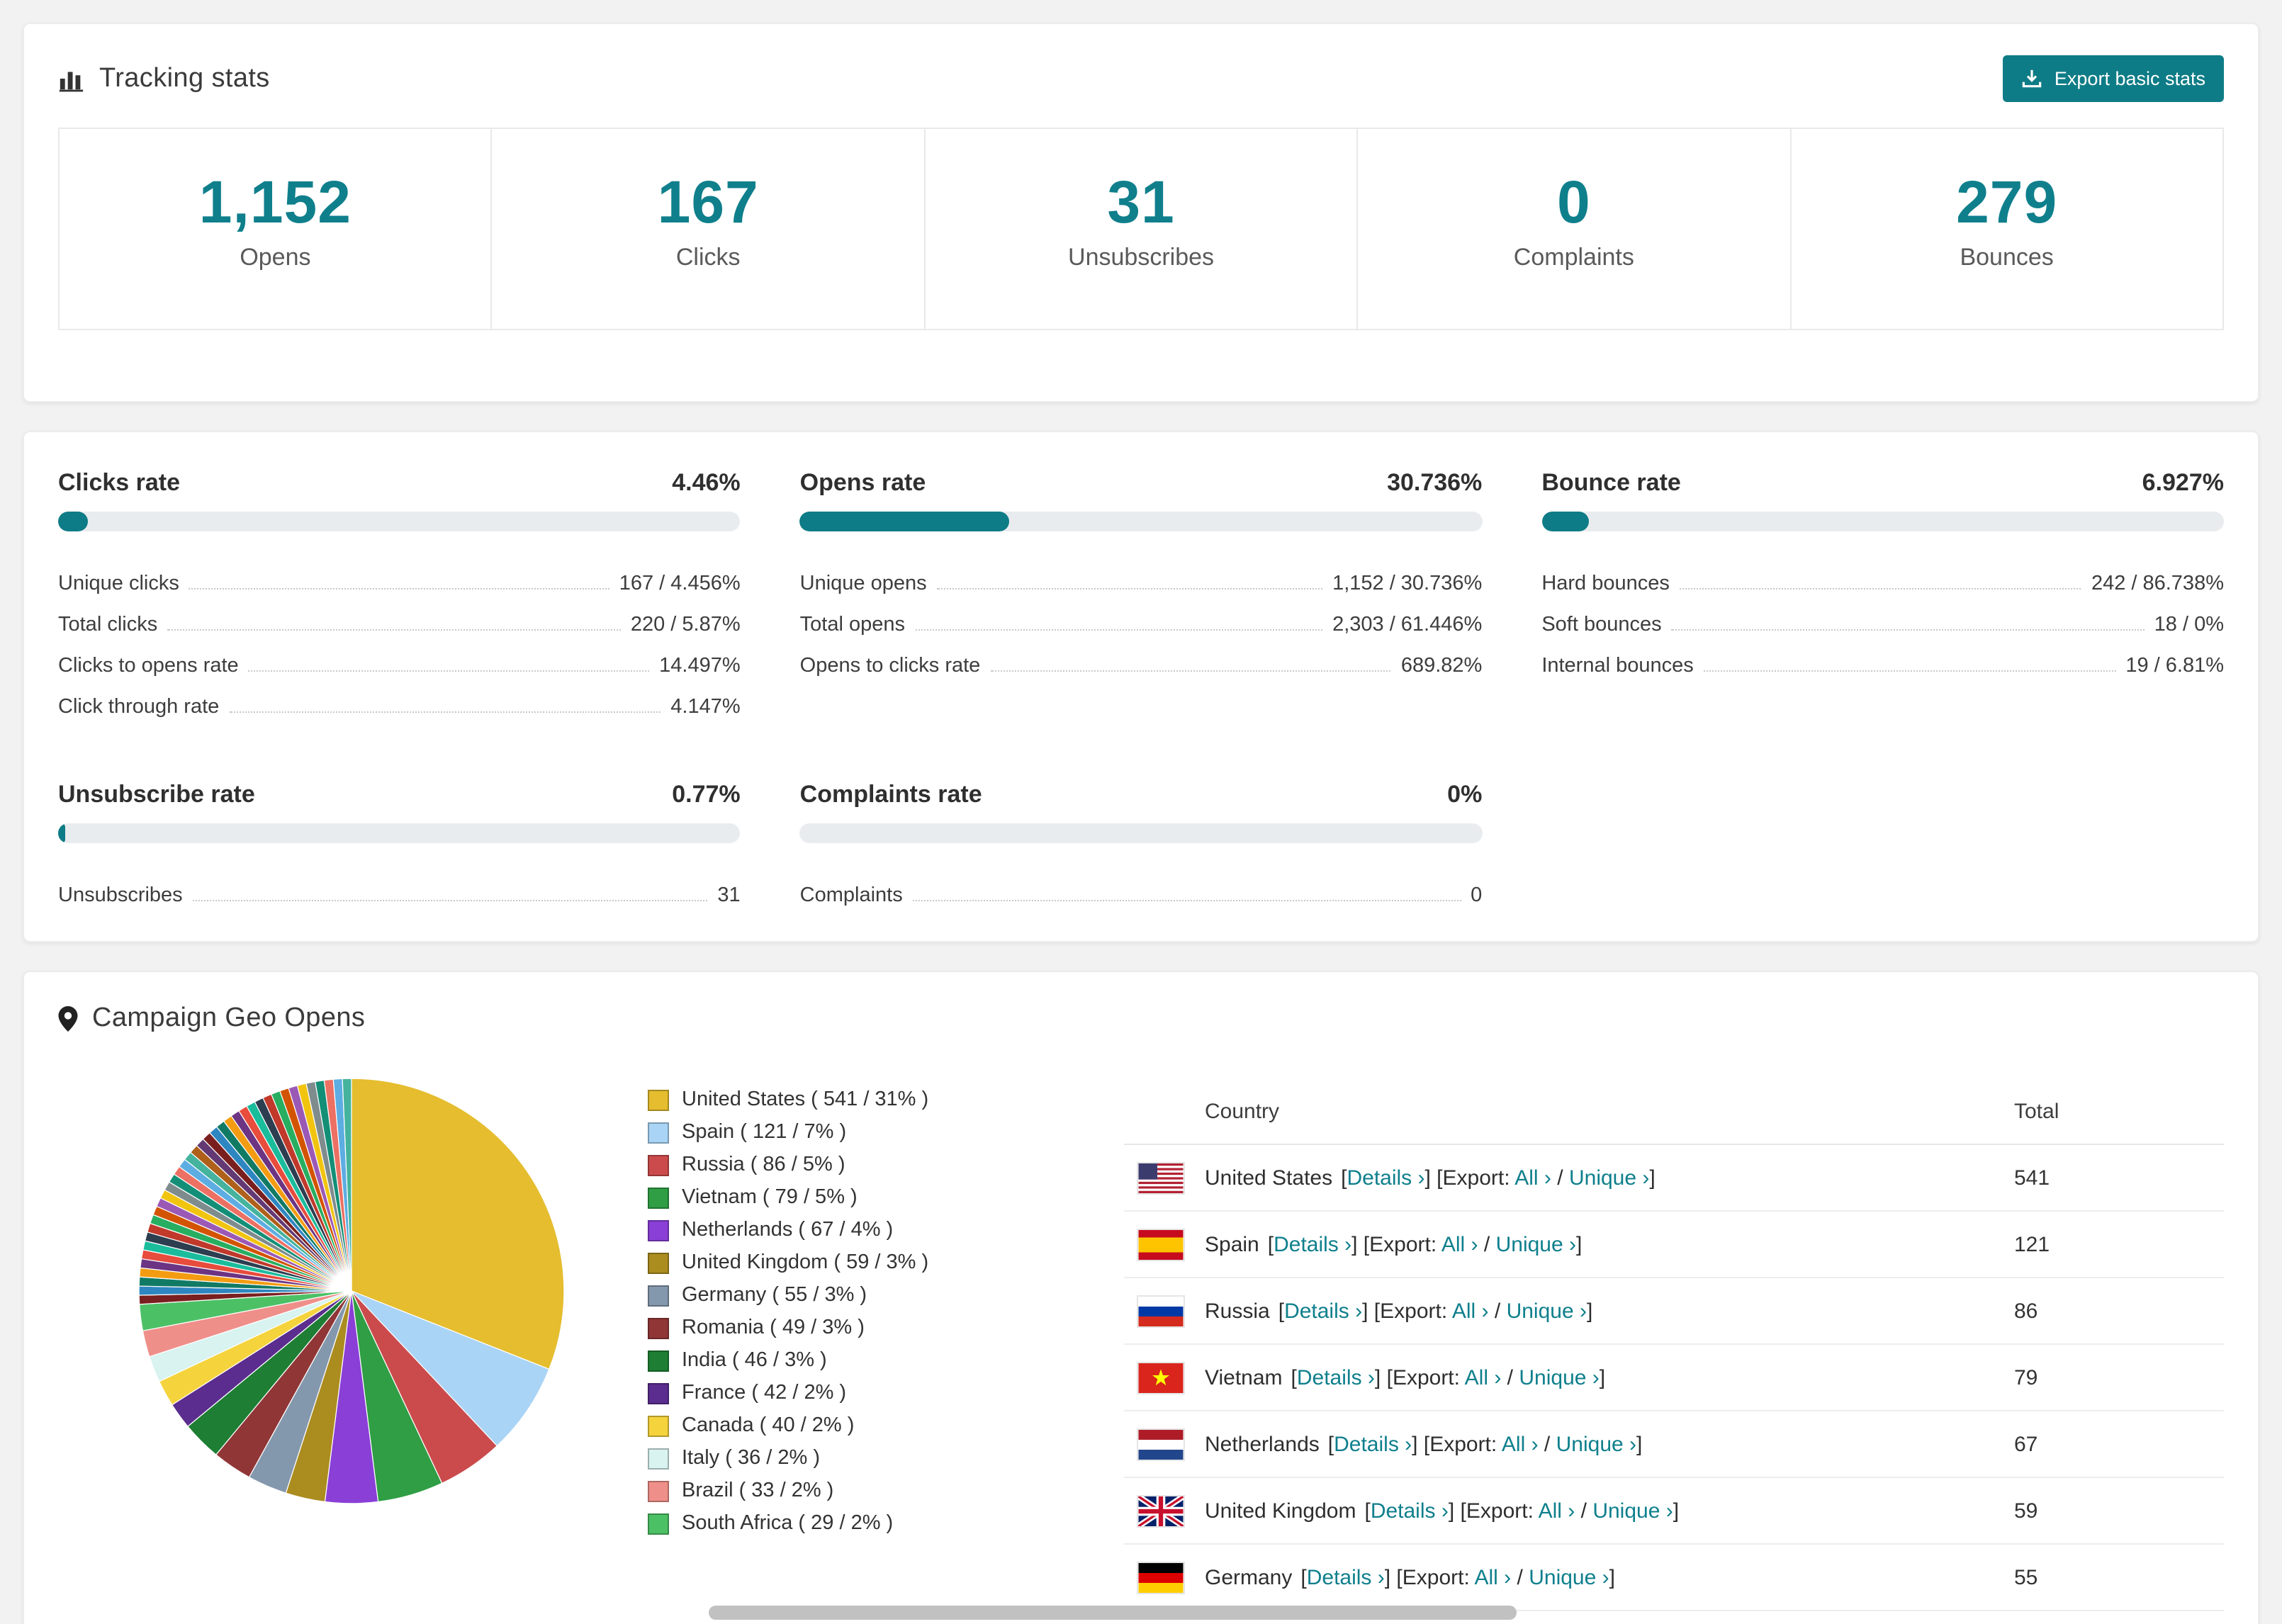 The height and width of the screenshot is (1624, 2282). I want to click on metric-label: Unique clicks, so click(118, 584).